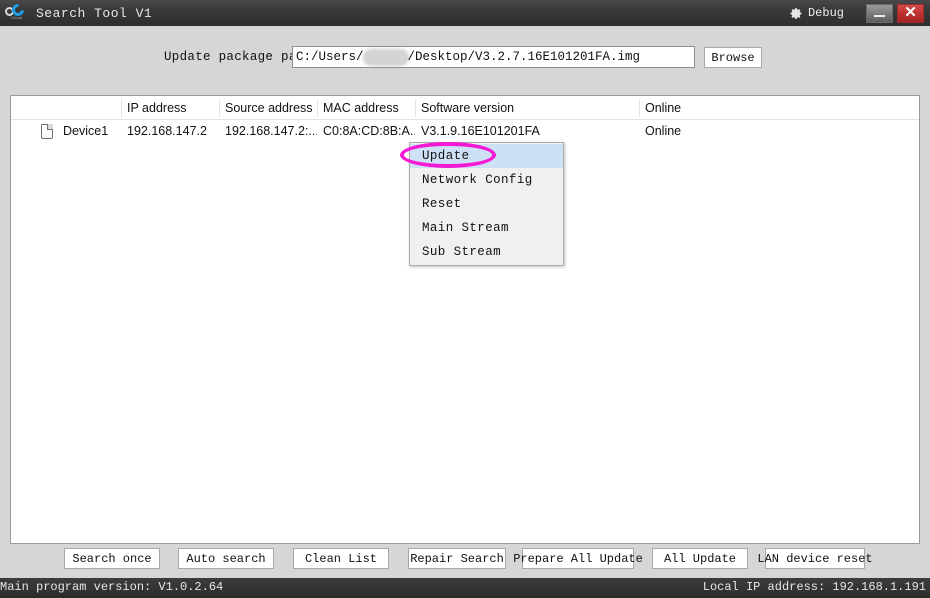 Image resolution: width=930 pixels, height=598 pixels. Describe the element at coordinates (86, 131) in the screenshot. I see `cell-device-name: Device1` at that location.